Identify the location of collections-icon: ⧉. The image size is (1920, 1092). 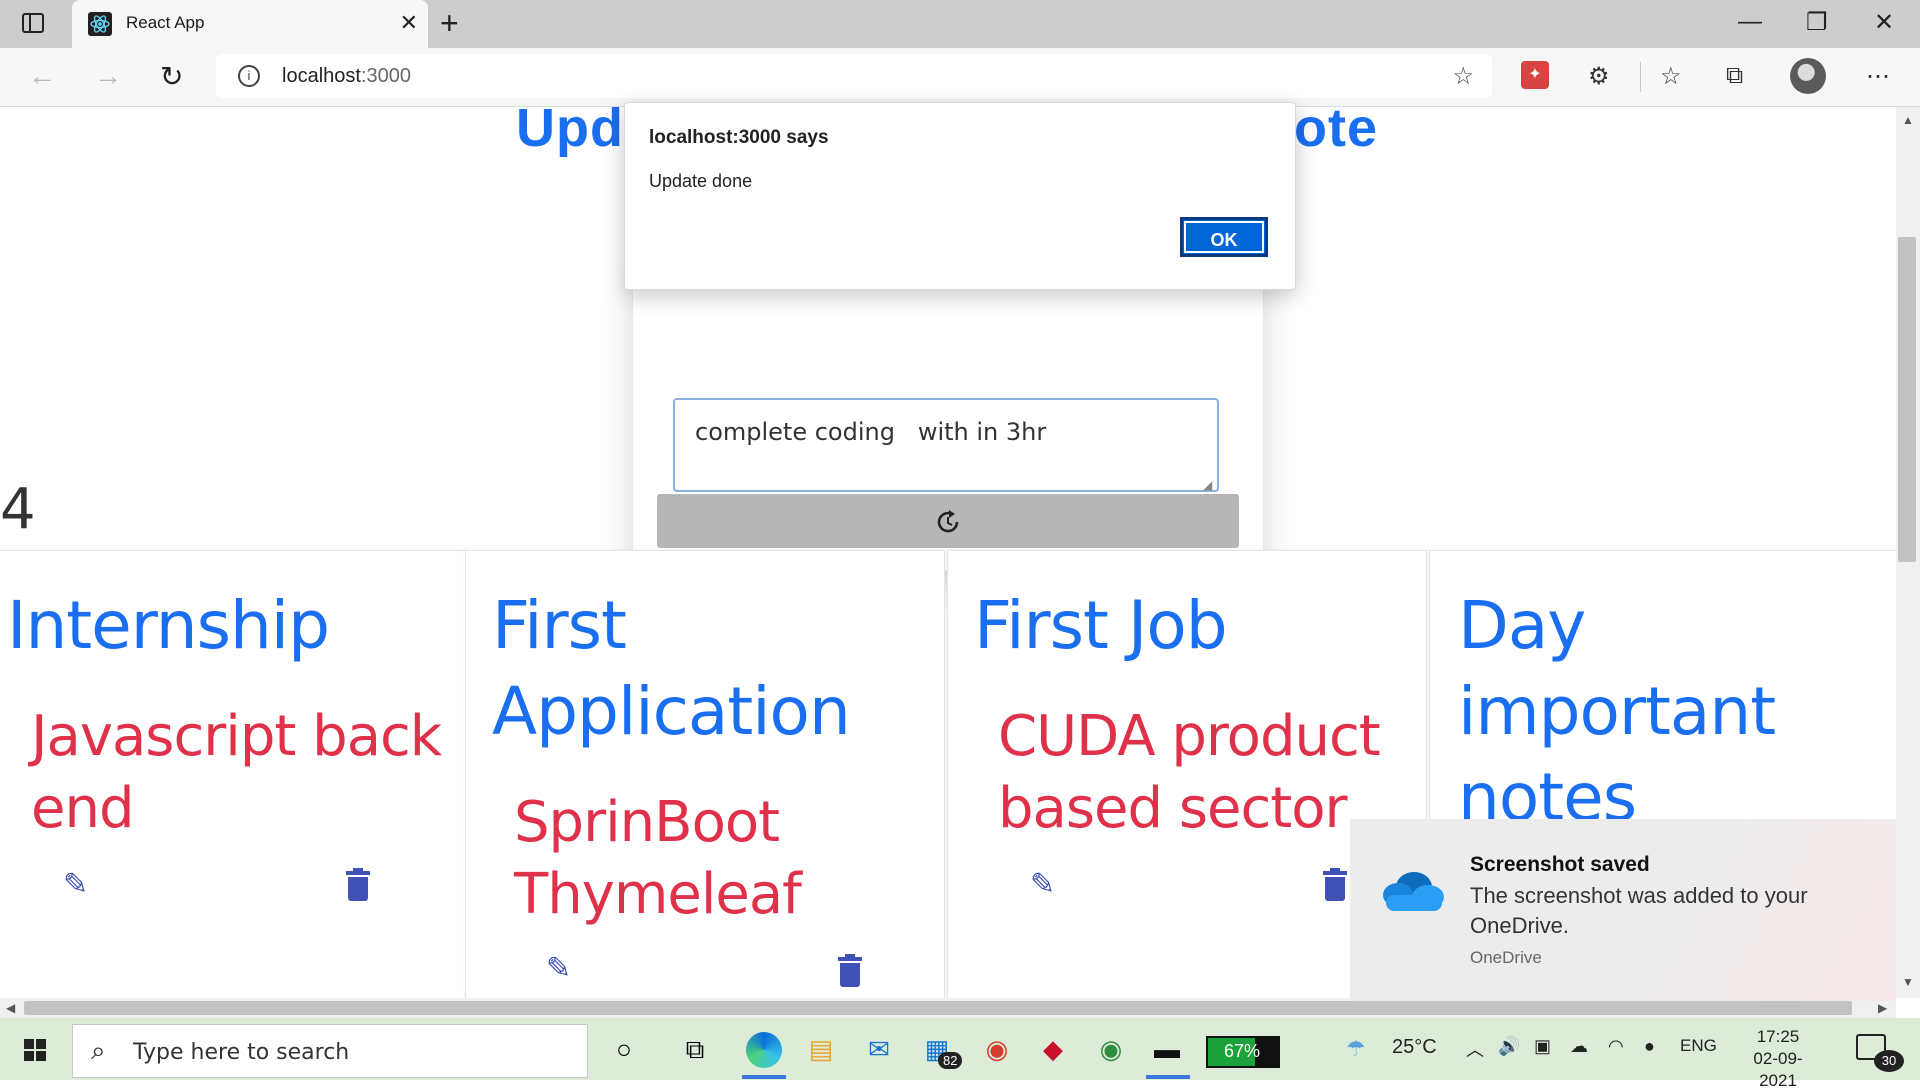
(1734, 76).